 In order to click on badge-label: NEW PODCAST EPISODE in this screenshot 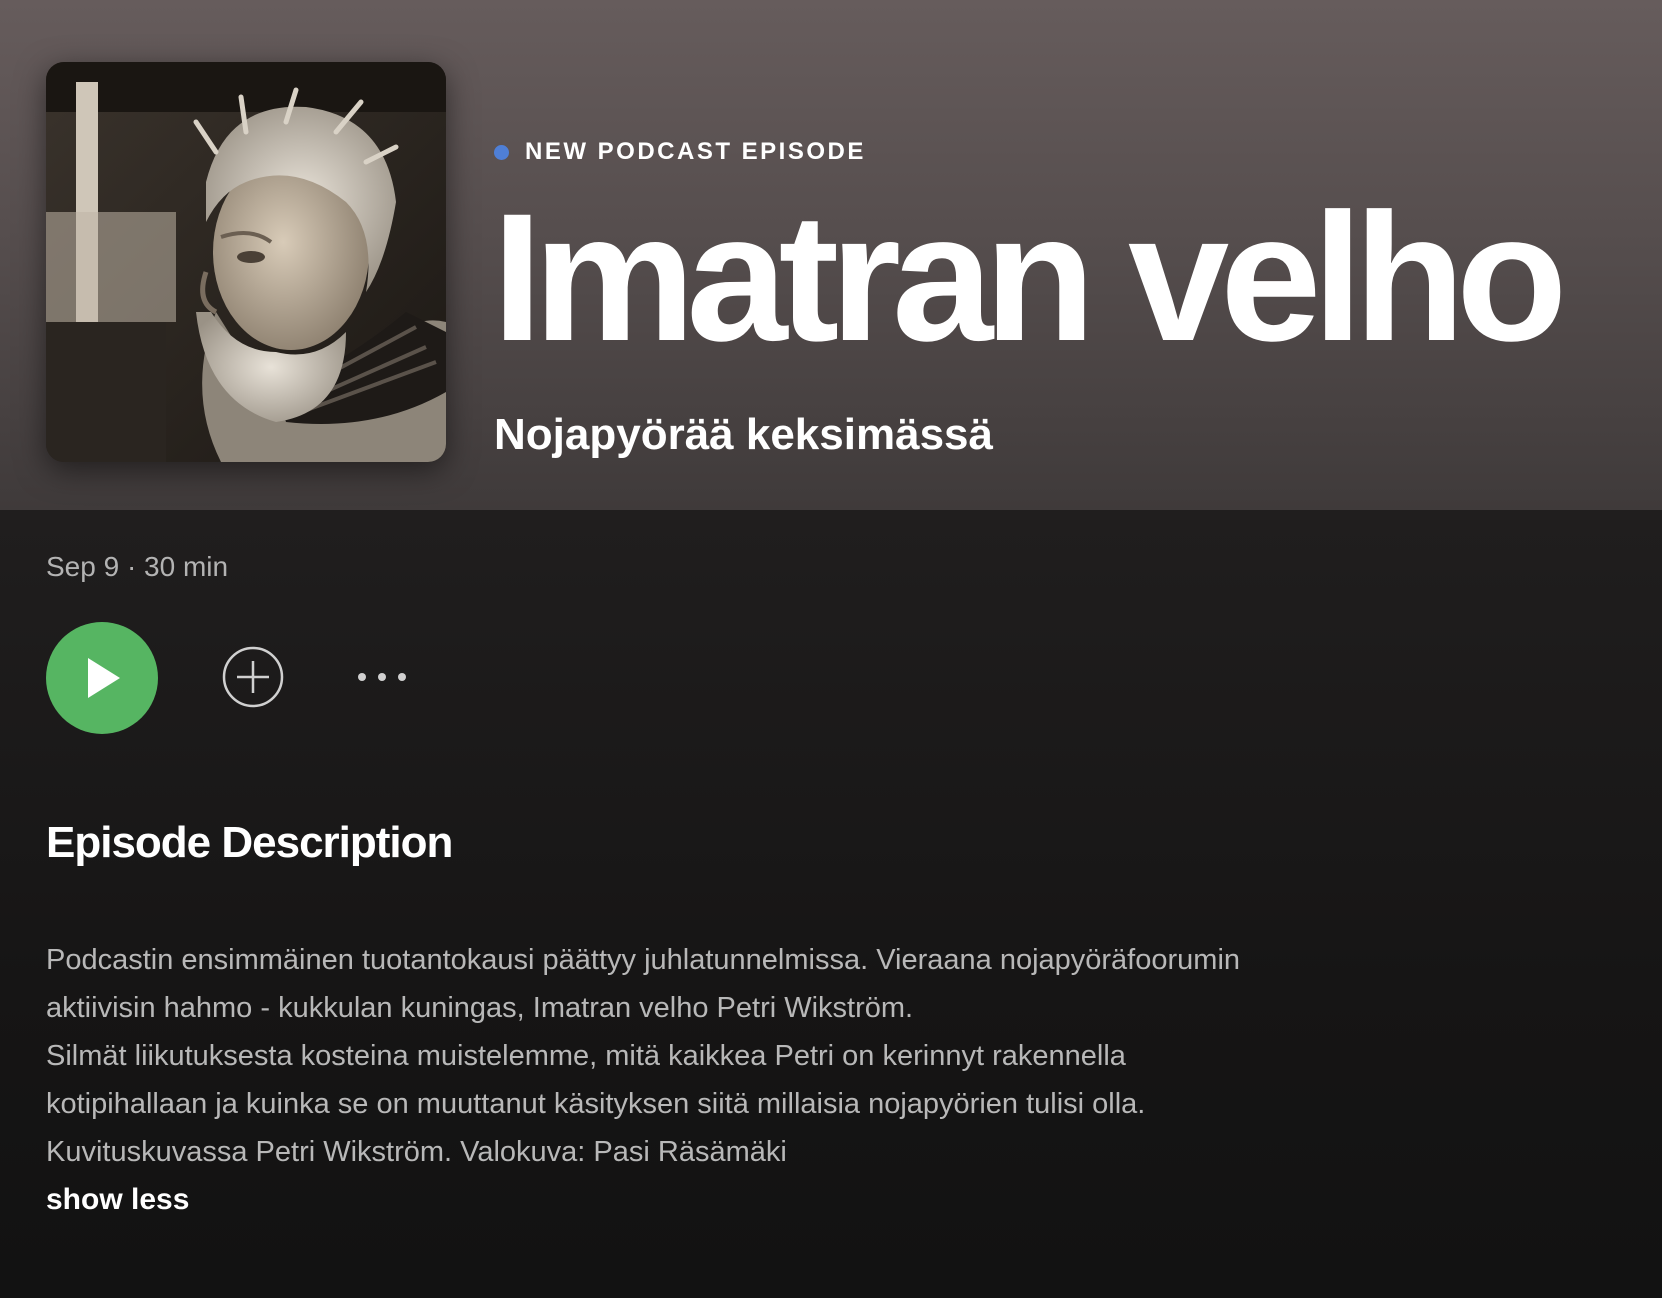, I will do `click(695, 151)`.